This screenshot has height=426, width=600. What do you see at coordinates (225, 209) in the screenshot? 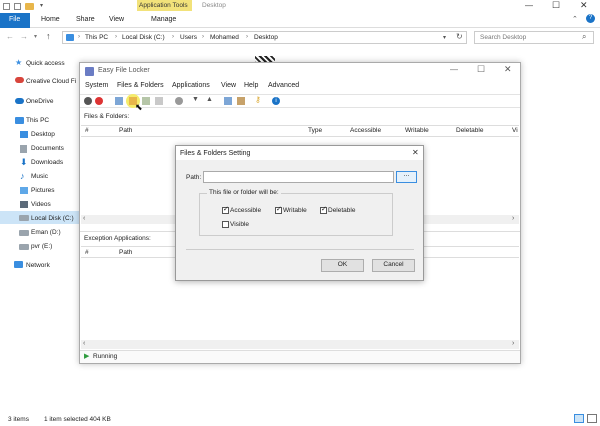
I see `accessible-checkbox` at bounding box center [225, 209].